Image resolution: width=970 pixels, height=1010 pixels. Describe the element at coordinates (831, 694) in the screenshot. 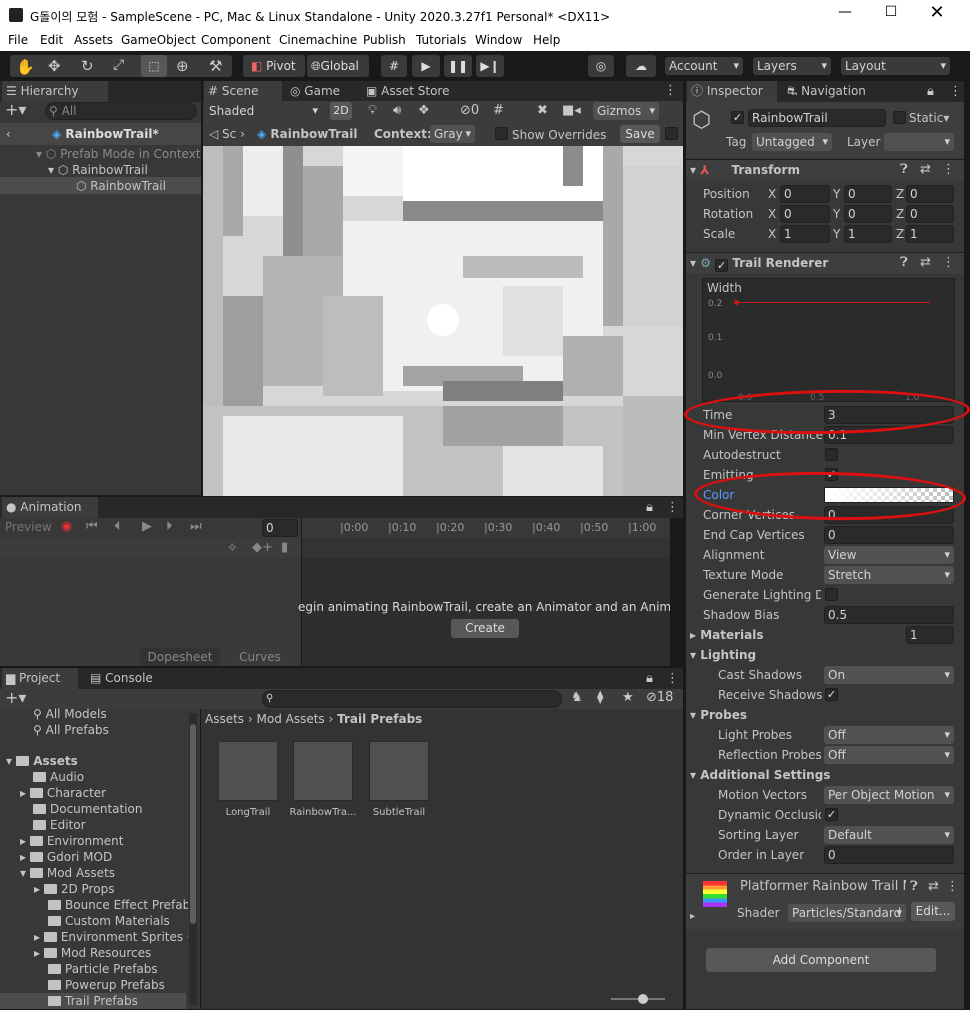

I see `receive-shadows-checkbox: ✓` at that location.